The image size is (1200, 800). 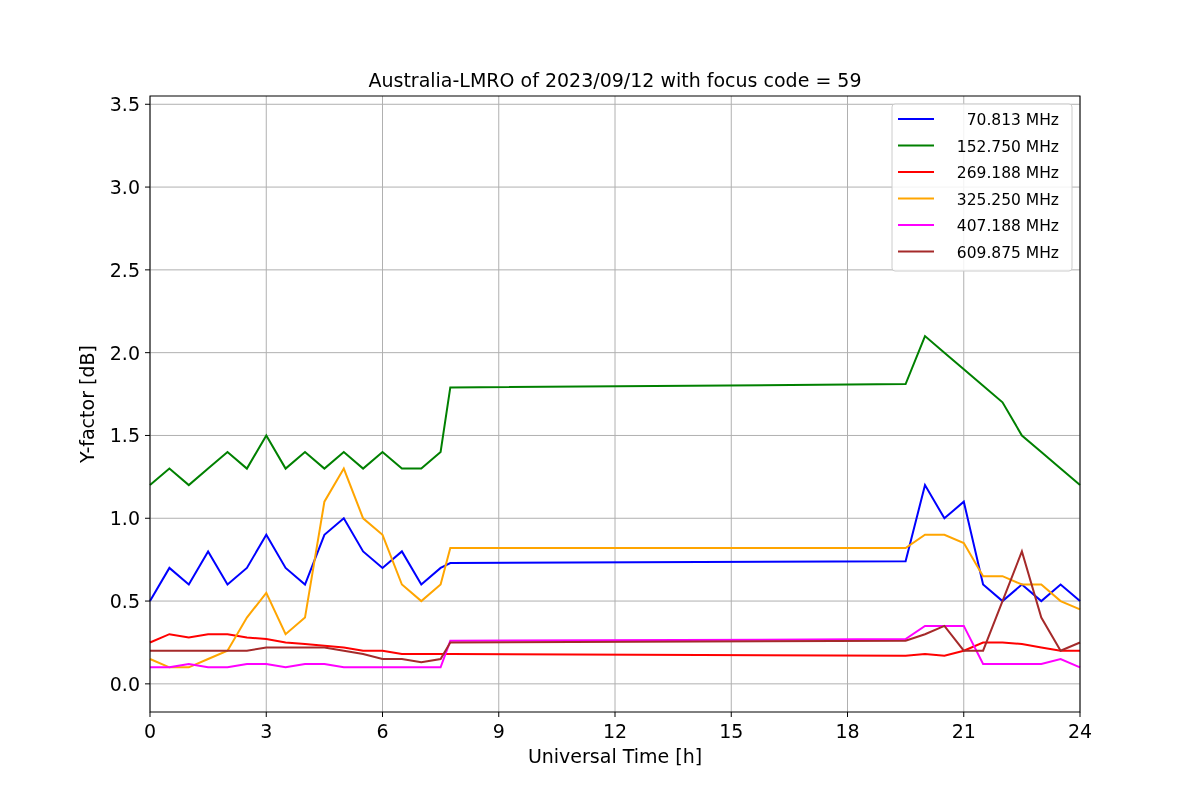 What do you see at coordinates (124, 104) in the screenshot?
I see `tick-label: 3.5` at bounding box center [124, 104].